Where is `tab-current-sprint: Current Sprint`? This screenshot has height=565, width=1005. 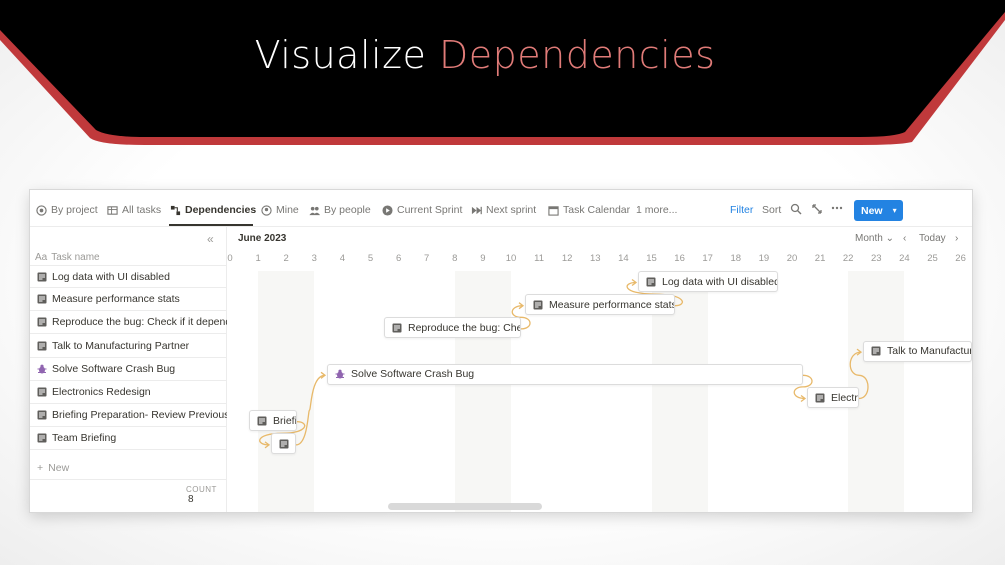 tab-current-sprint: Current Sprint is located at coordinates (422, 210).